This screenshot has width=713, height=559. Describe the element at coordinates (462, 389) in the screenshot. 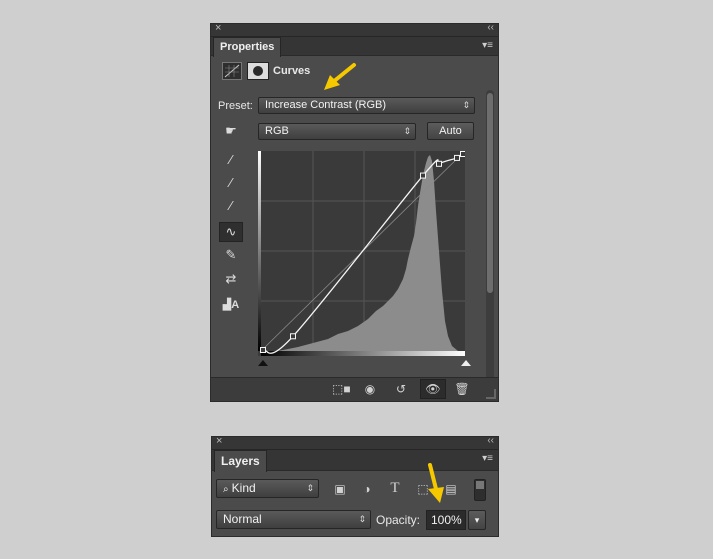

I see `delete-icon: 🗑` at that location.